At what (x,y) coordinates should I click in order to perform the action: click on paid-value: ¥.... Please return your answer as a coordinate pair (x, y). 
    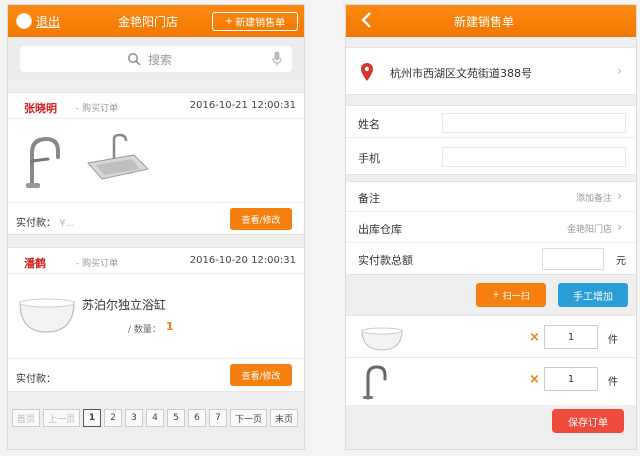
    Looking at the image, I should click on (67, 223).